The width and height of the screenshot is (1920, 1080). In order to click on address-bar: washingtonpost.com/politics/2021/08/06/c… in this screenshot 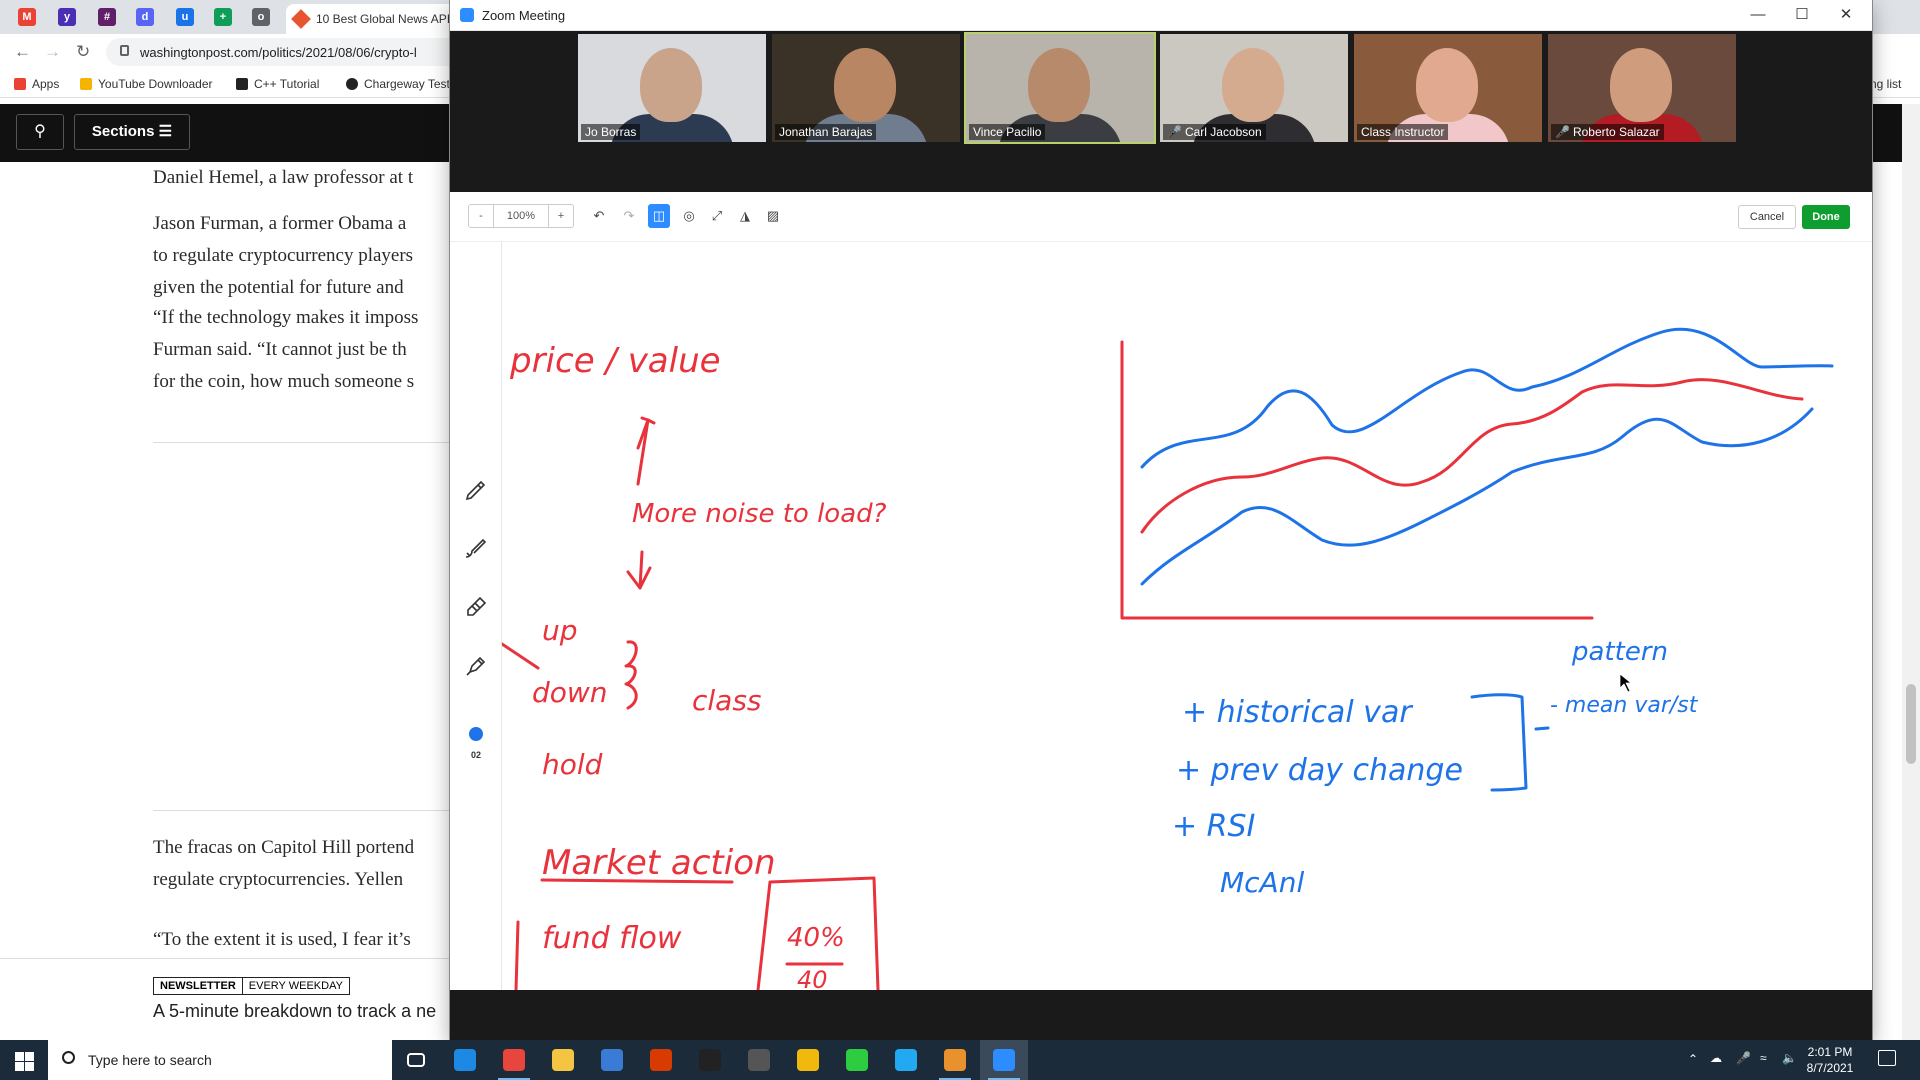, I will do `click(286, 52)`.